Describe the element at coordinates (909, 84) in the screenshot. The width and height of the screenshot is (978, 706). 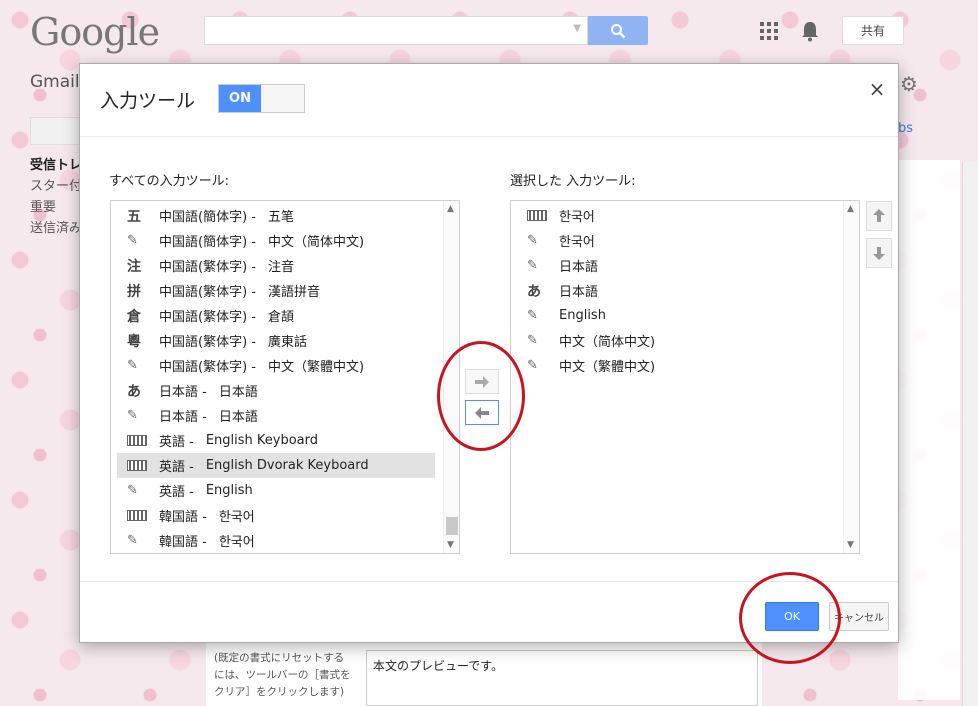
I see `settings-gear-icon: ⚙` at that location.